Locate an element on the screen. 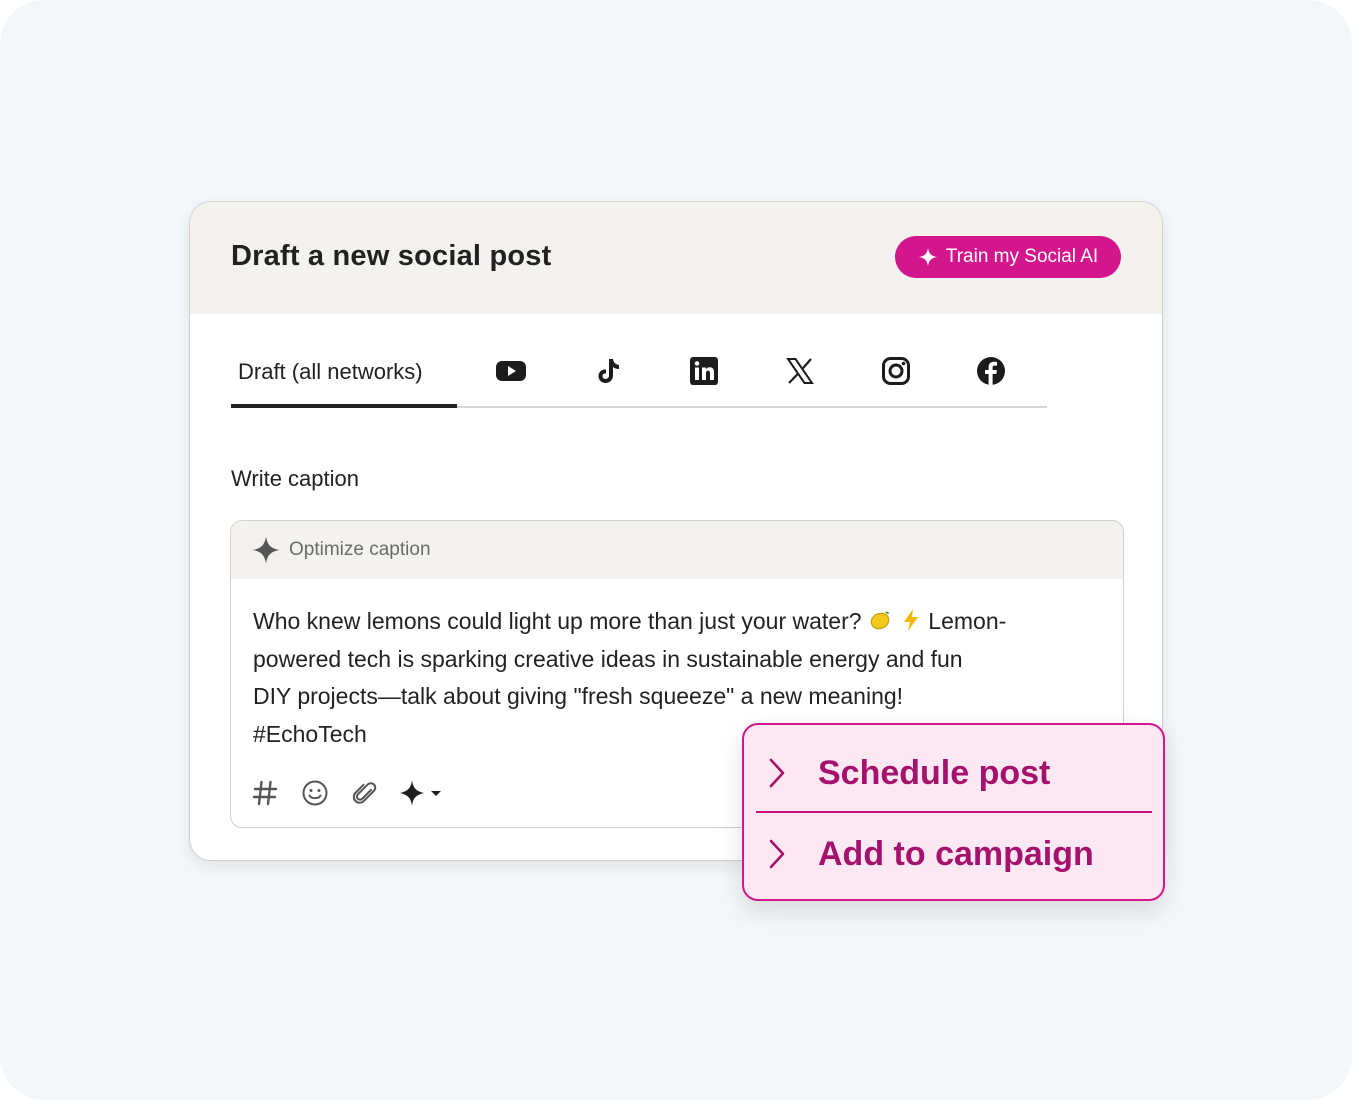  tab-linkedin is located at coordinates (704, 371).